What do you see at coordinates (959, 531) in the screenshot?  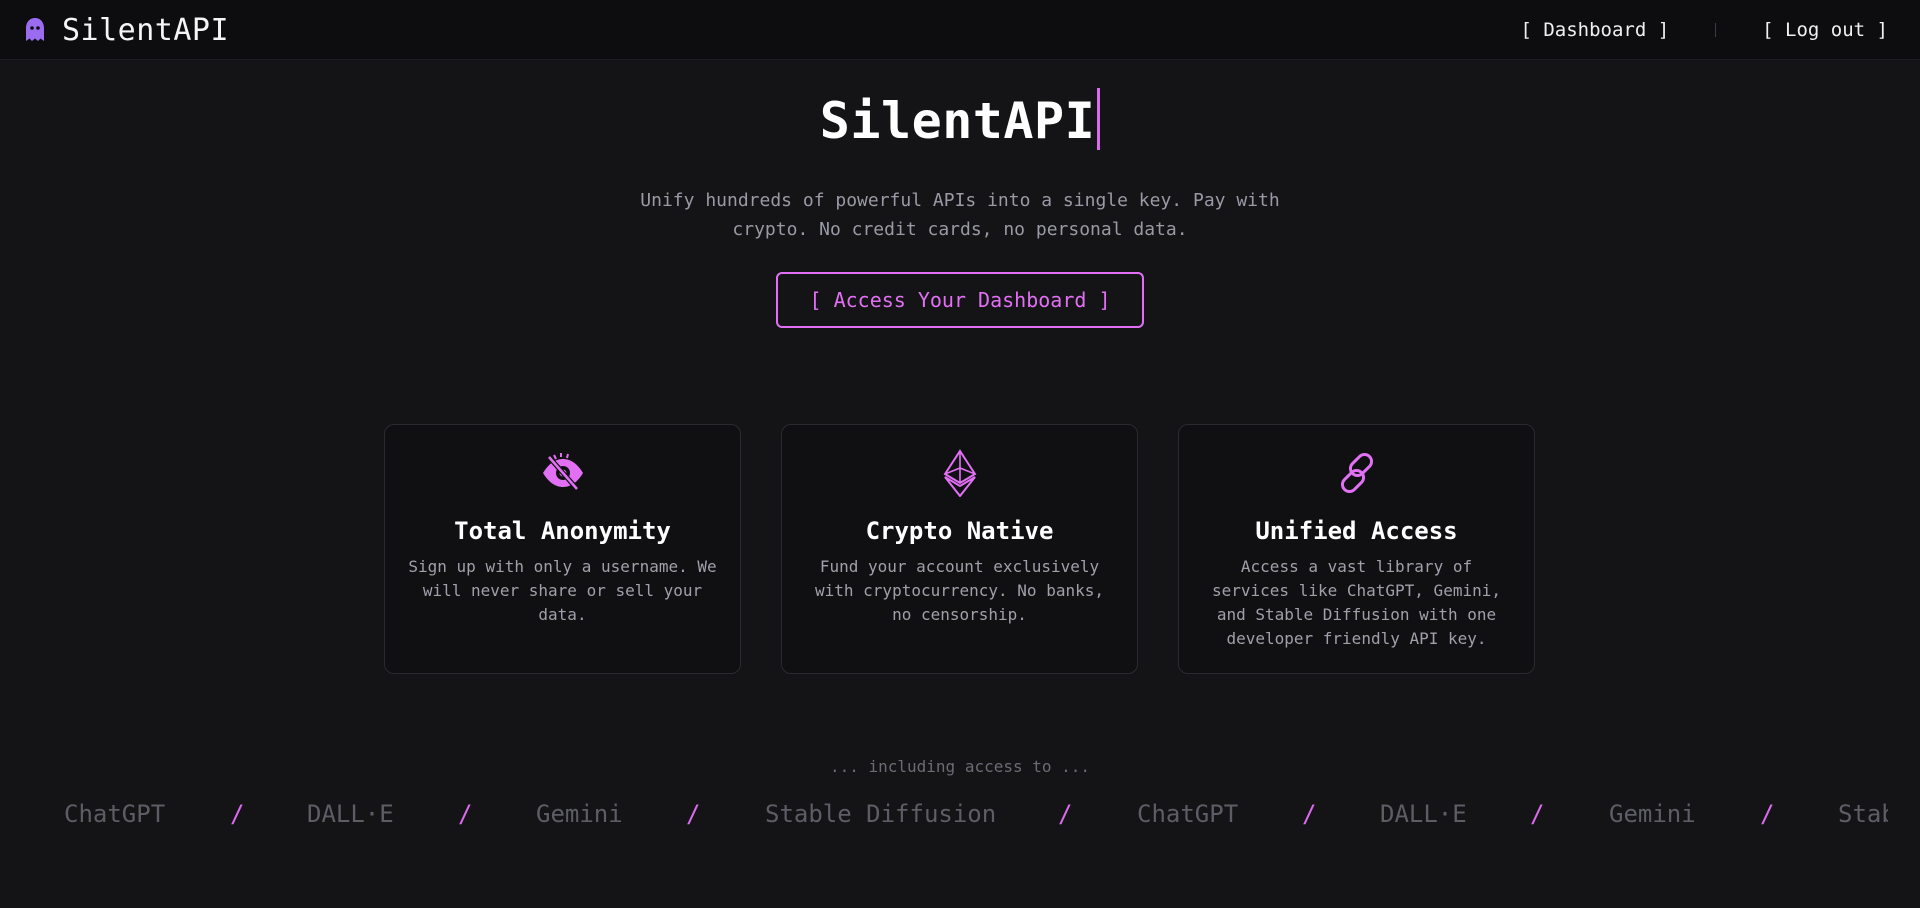 I see `feature-title: Crypto Native` at bounding box center [959, 531].